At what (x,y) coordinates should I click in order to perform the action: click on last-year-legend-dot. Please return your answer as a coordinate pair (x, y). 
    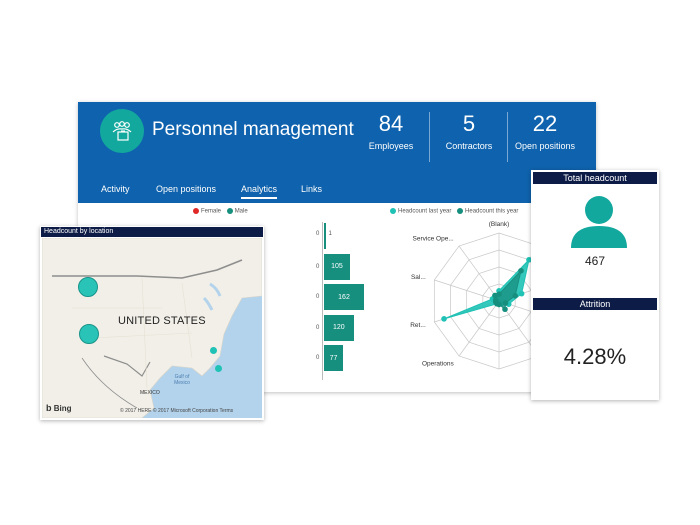
    Looking at the image, I should click on (393, 211).